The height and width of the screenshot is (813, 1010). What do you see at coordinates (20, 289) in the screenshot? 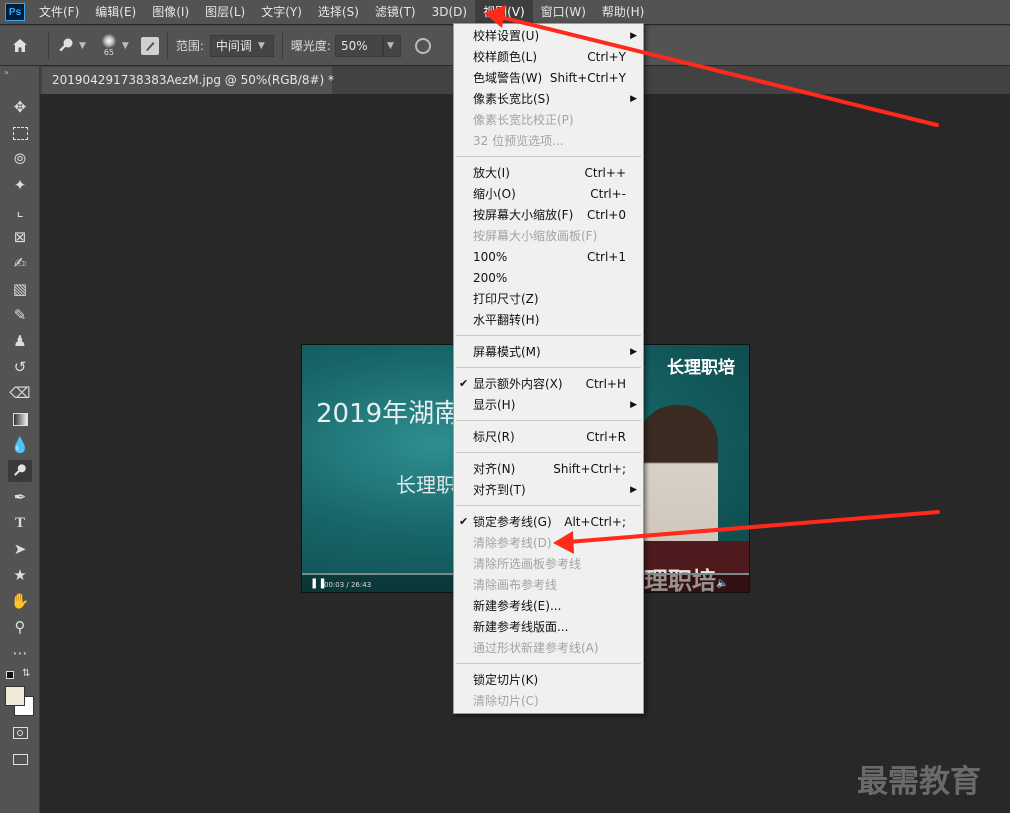
I see `healing-icon: ▧` at bounding box center [20, 289].